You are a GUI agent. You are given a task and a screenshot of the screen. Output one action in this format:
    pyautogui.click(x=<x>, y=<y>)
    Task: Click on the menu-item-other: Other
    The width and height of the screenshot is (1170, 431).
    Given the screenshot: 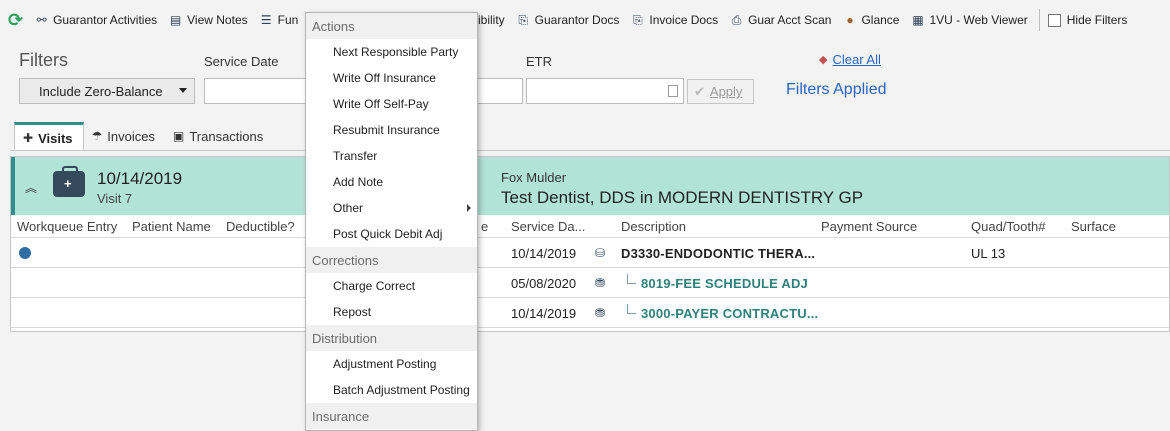 What is the action you would take?
    pyautogui.click(x=391, y=208)
    